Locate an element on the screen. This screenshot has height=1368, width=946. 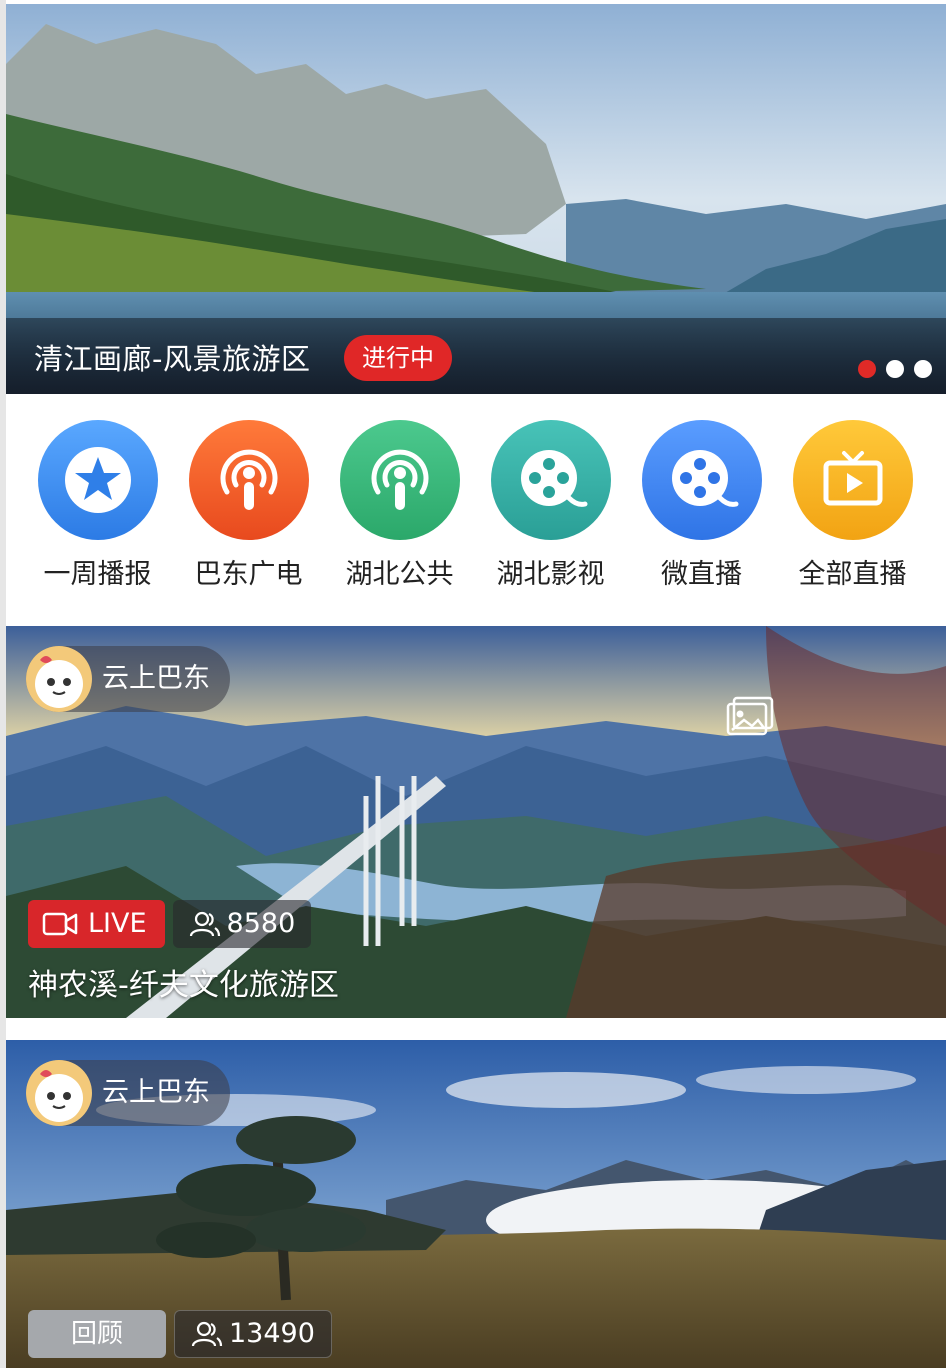
replay-badge: 回顾 is located at coordinates (97, 1334).